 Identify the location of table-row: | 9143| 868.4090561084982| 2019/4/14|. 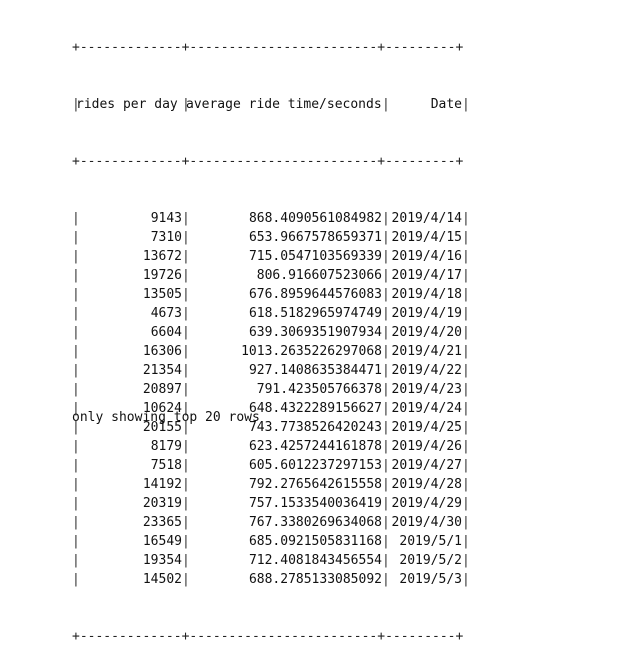
(271, 218).